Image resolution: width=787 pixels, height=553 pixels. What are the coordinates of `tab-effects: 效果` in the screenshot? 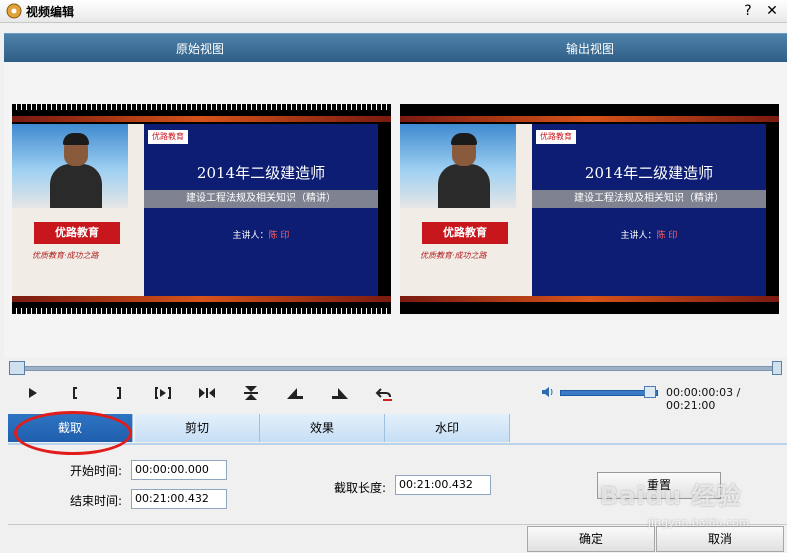 It's located at (322, 428).